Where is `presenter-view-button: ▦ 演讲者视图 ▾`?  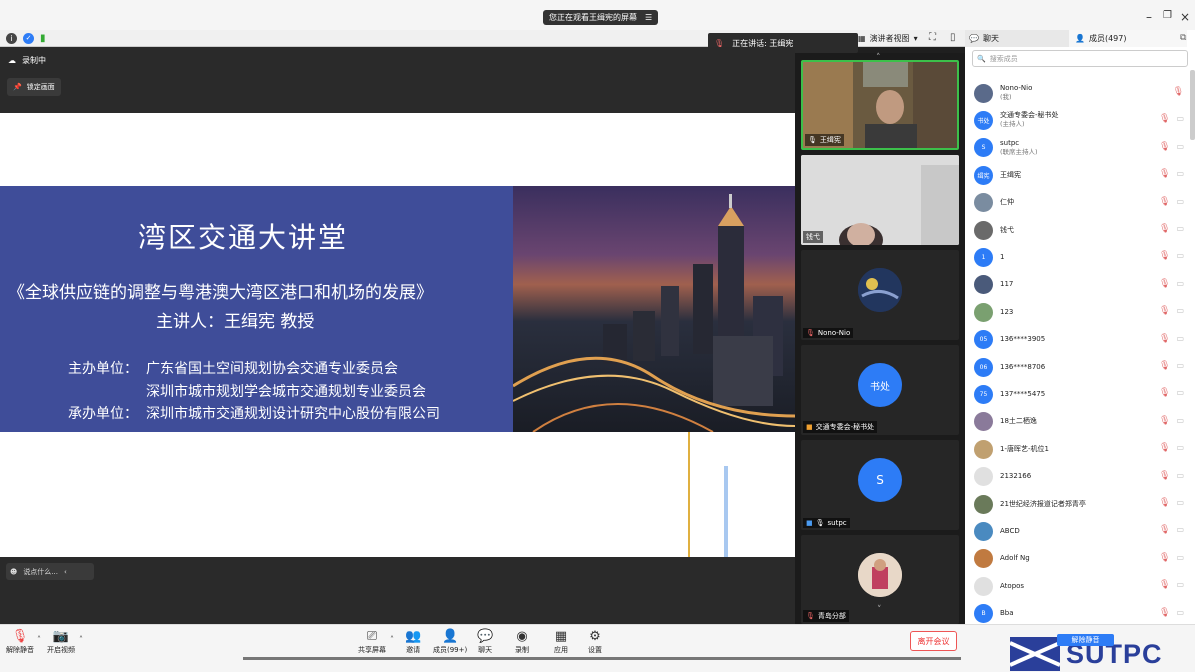 presenter-view-button: ▦ 演讲者视图 ▾ is located at coordinates (908, 38).